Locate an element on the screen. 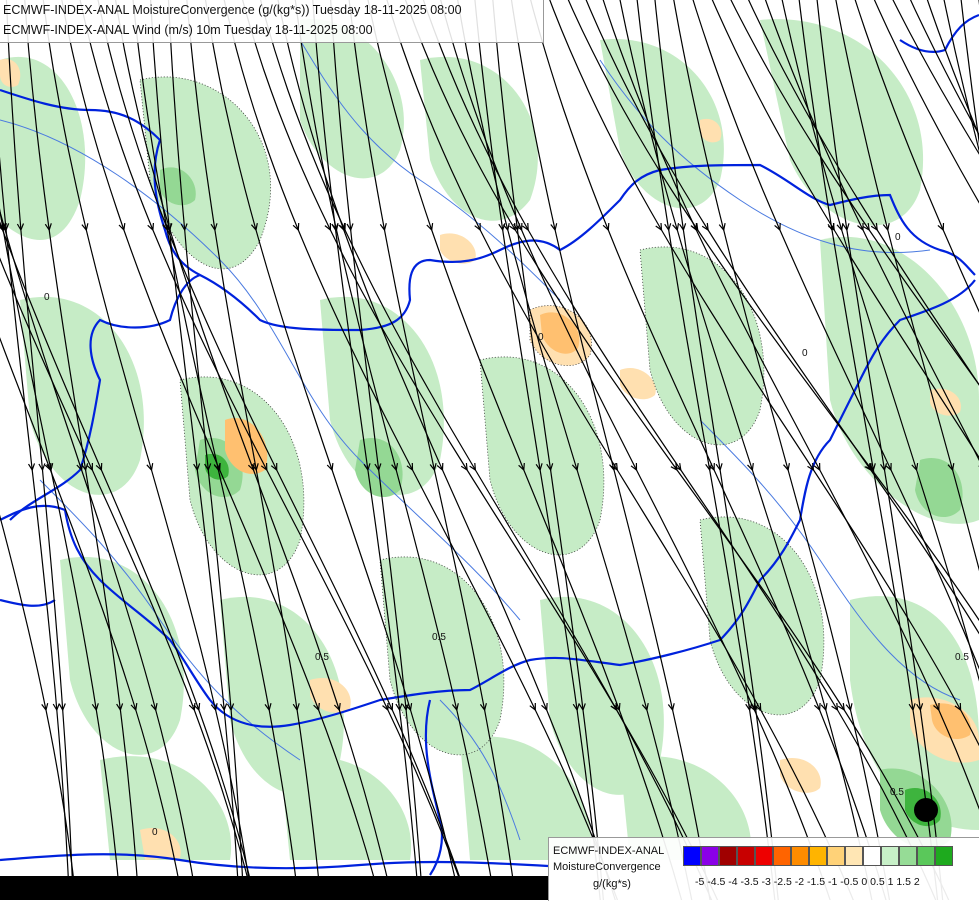 The width and height of the screenshot is (979, 901). legend-unit: g/(kg*s) is located at coordinates (612, 884).